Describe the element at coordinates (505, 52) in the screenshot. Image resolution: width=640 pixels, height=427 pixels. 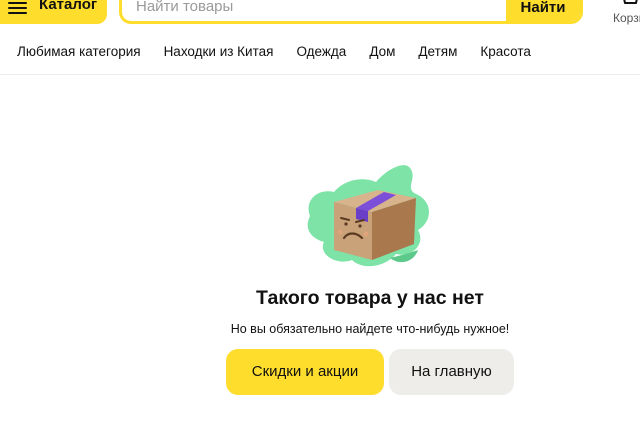
I see `category-link-beauty: Красота` at that location.